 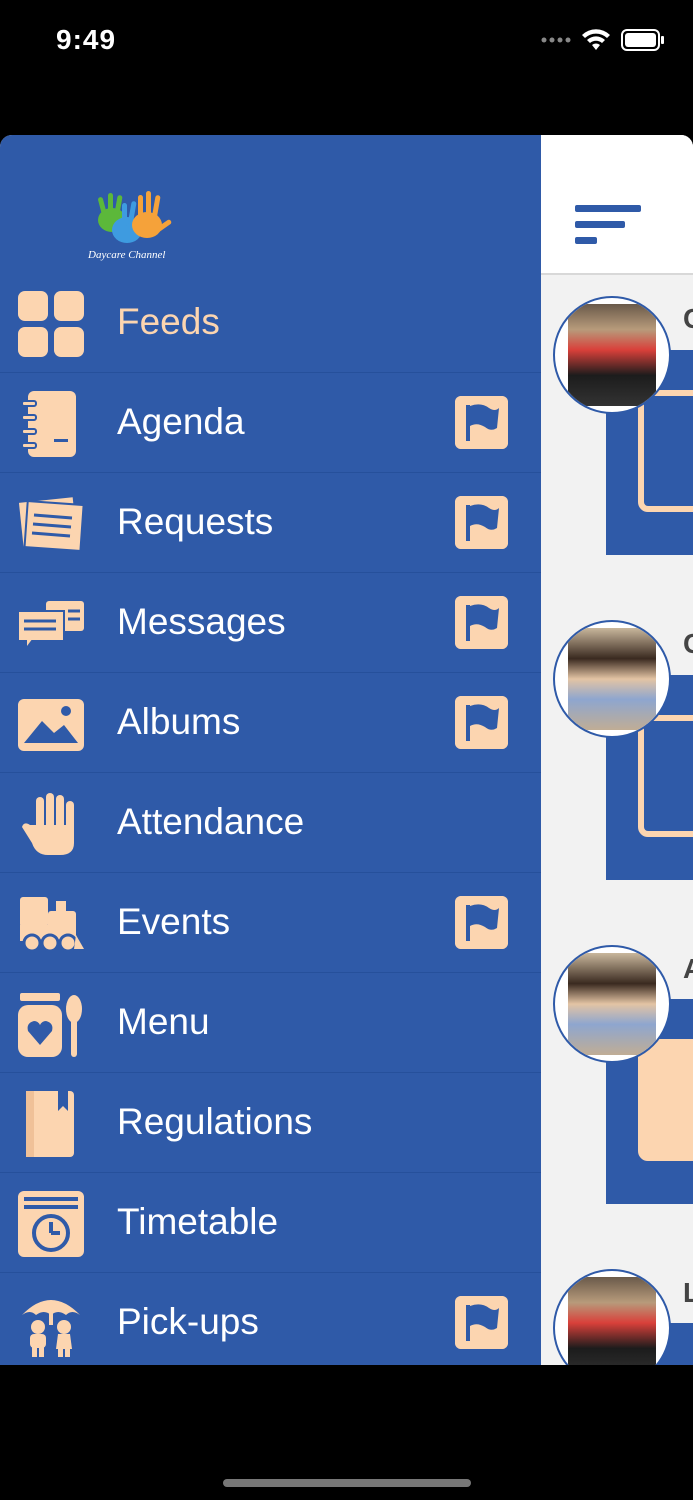 What do you see at coordinates (168, 321) in the screenshot?
I see `menu-item-label: Feeds` at bounding box center [168, 321].